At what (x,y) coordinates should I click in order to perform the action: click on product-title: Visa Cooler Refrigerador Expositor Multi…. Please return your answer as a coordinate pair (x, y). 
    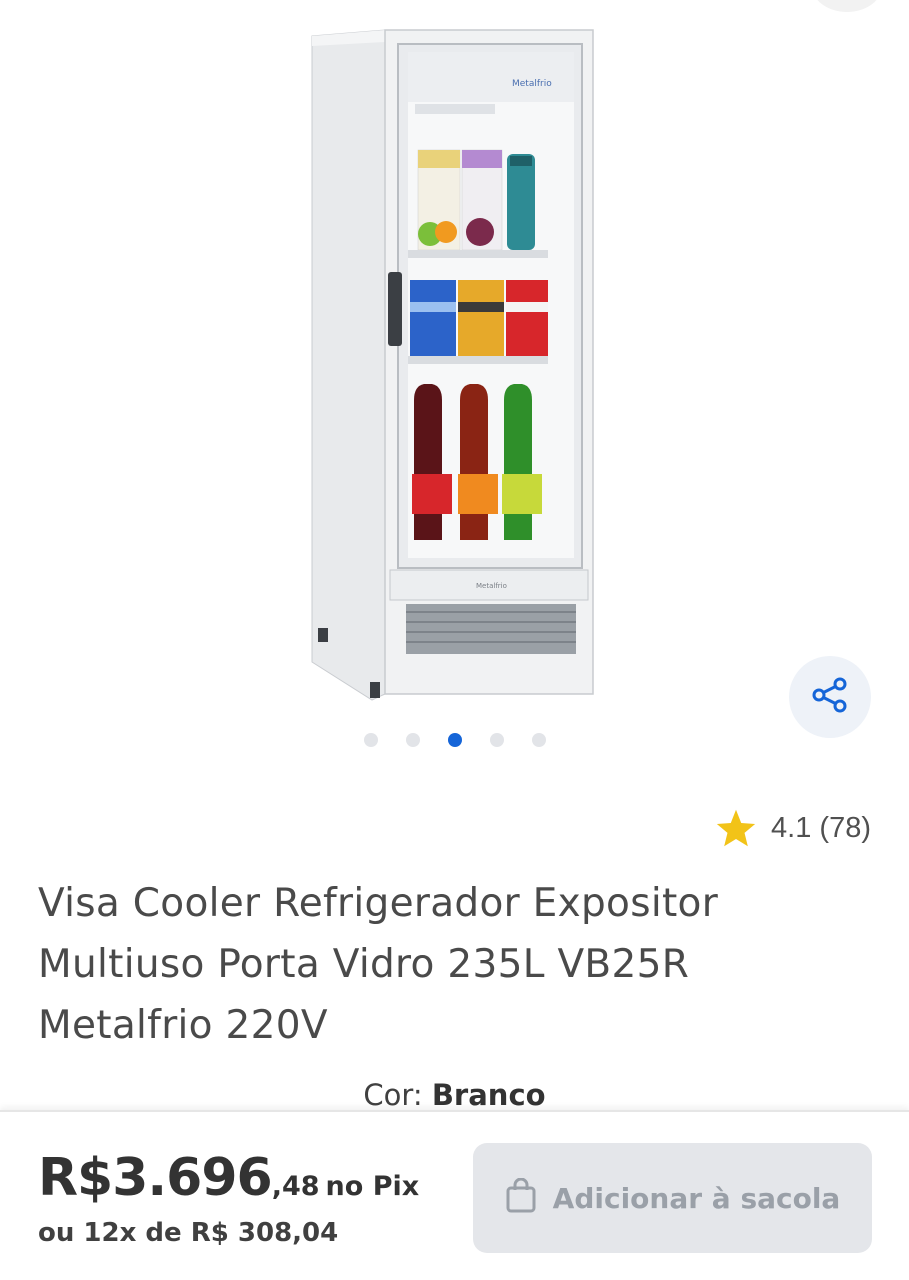
    Looking at the image, I should click on (418, 964).